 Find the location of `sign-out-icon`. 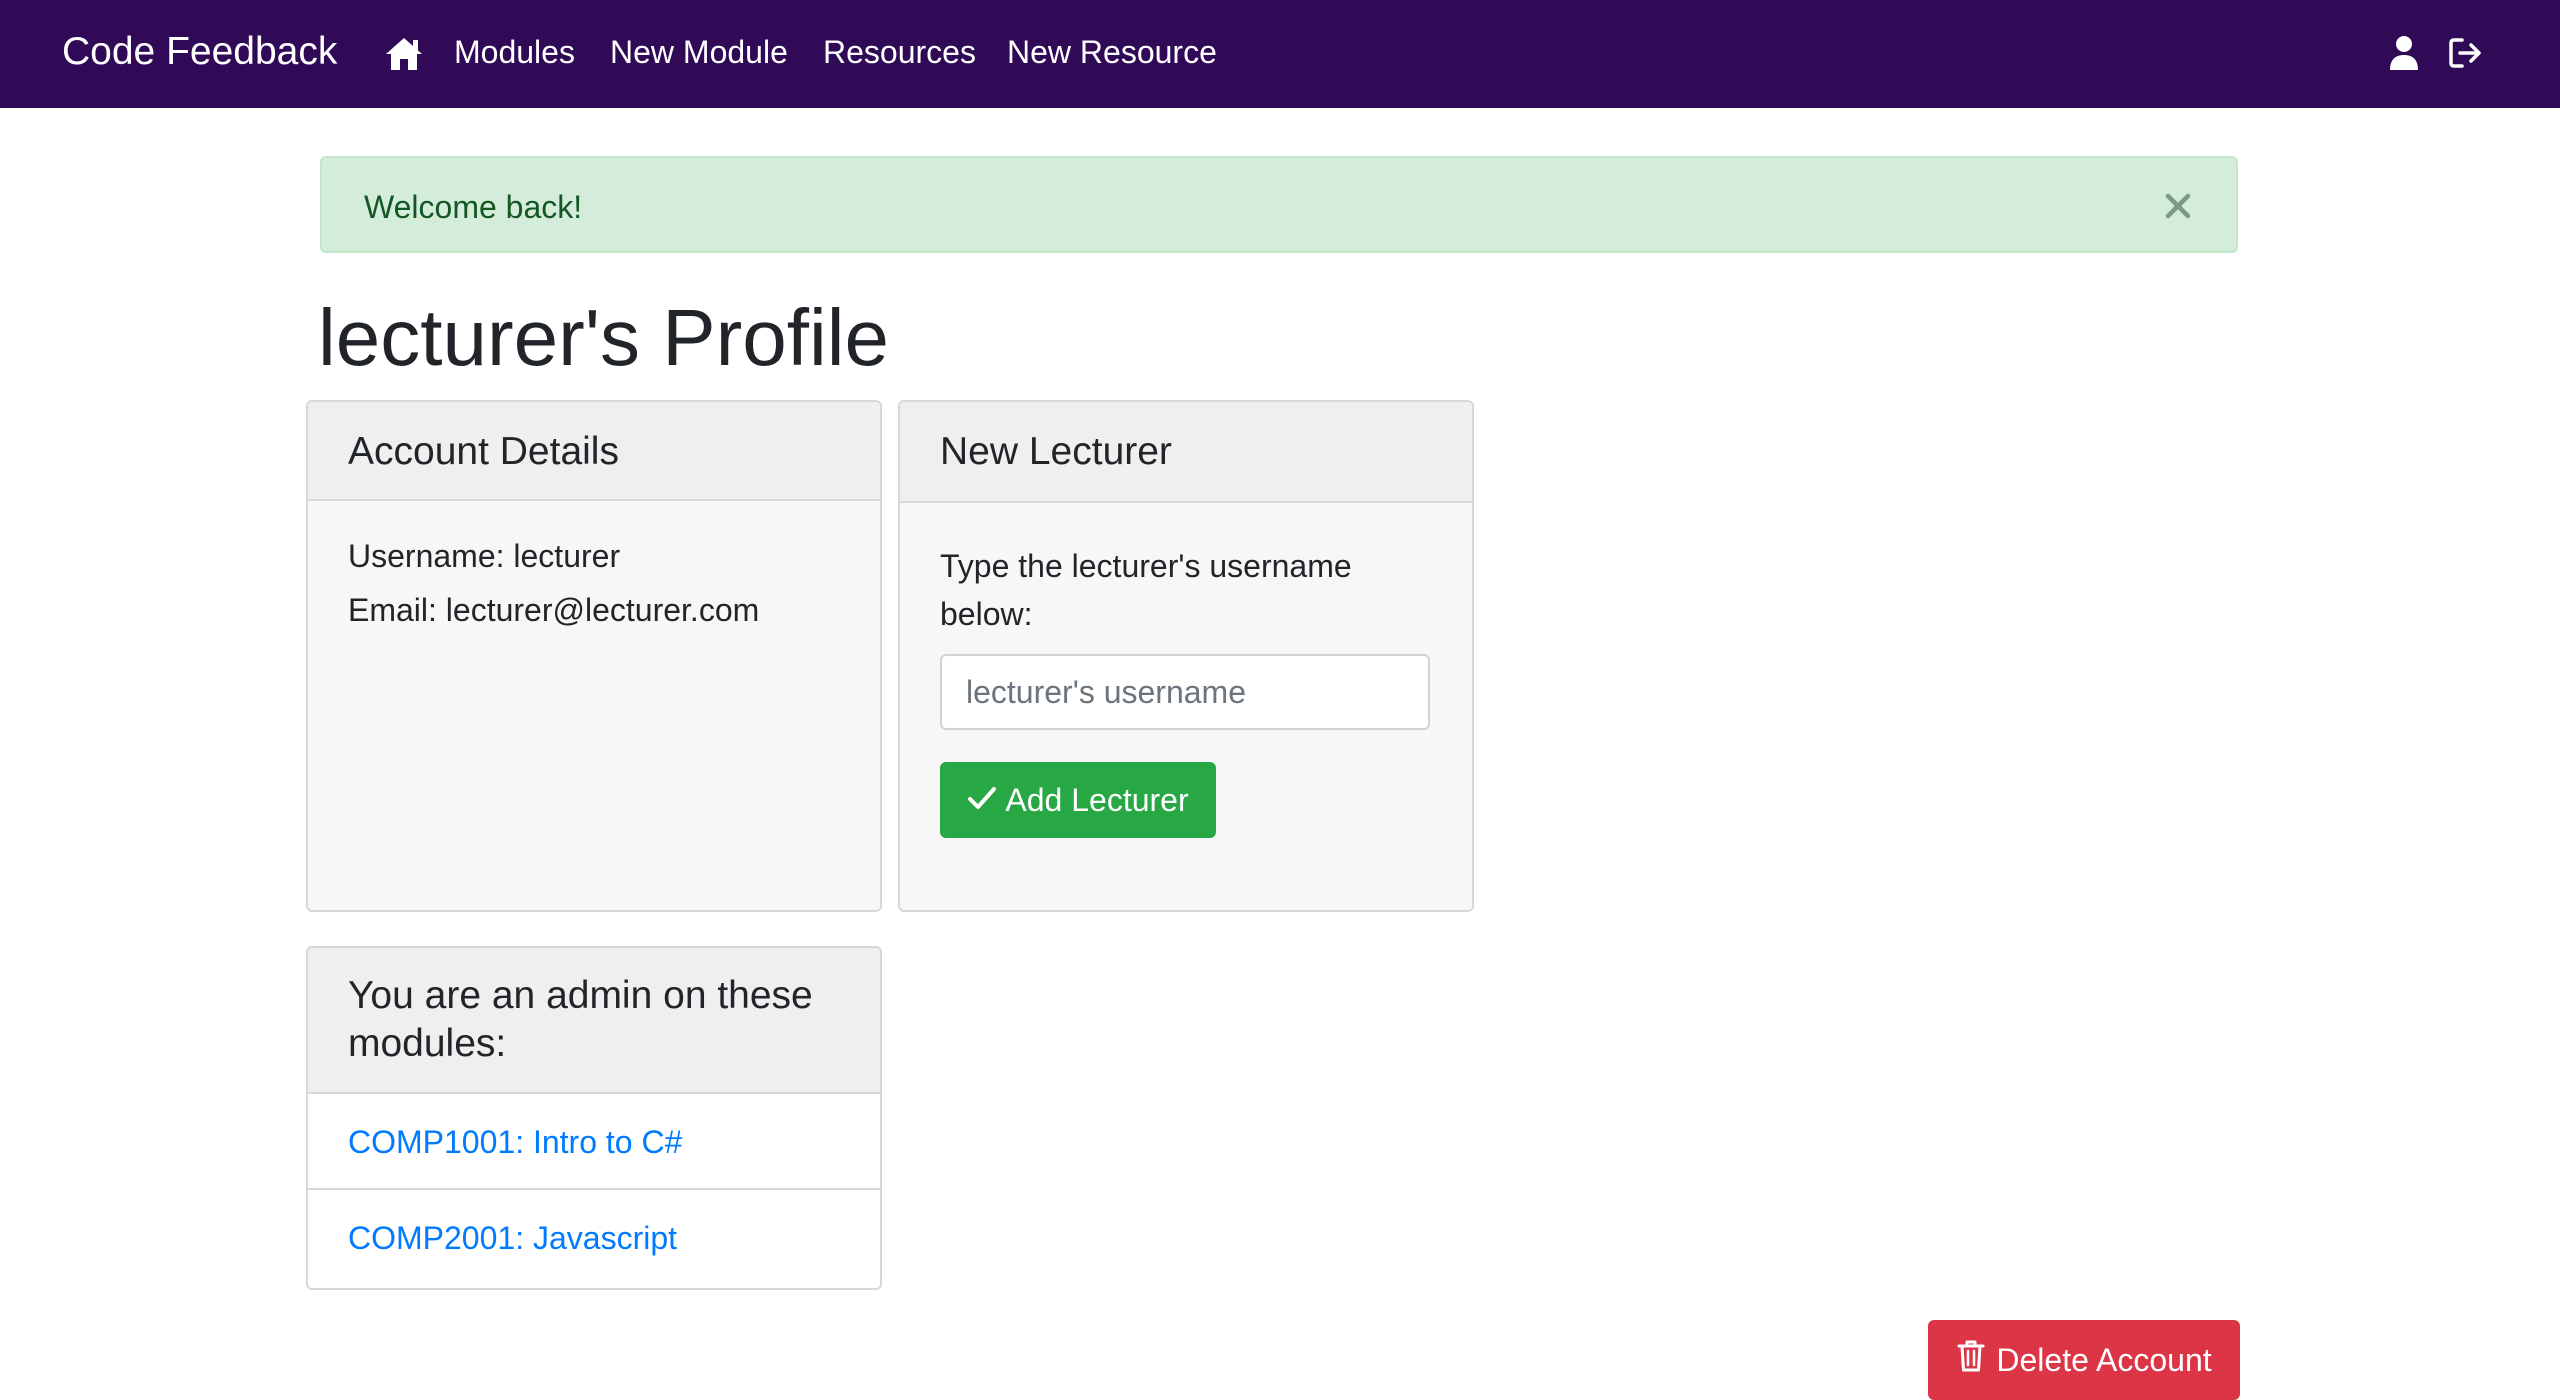

sign-out-icon is located at coordinates (2466, 53).